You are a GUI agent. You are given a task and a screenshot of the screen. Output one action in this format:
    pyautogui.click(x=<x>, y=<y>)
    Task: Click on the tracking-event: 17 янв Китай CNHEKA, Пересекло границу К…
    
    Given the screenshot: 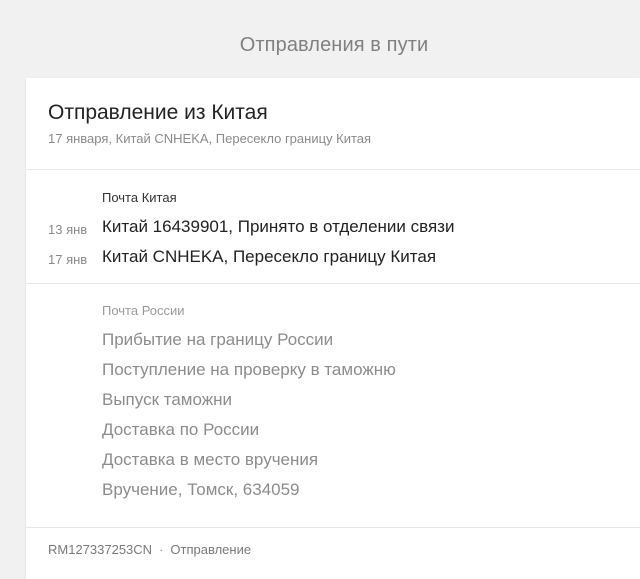 What is the action you would take?
    pyautogui.click(x=333, y=258)
    